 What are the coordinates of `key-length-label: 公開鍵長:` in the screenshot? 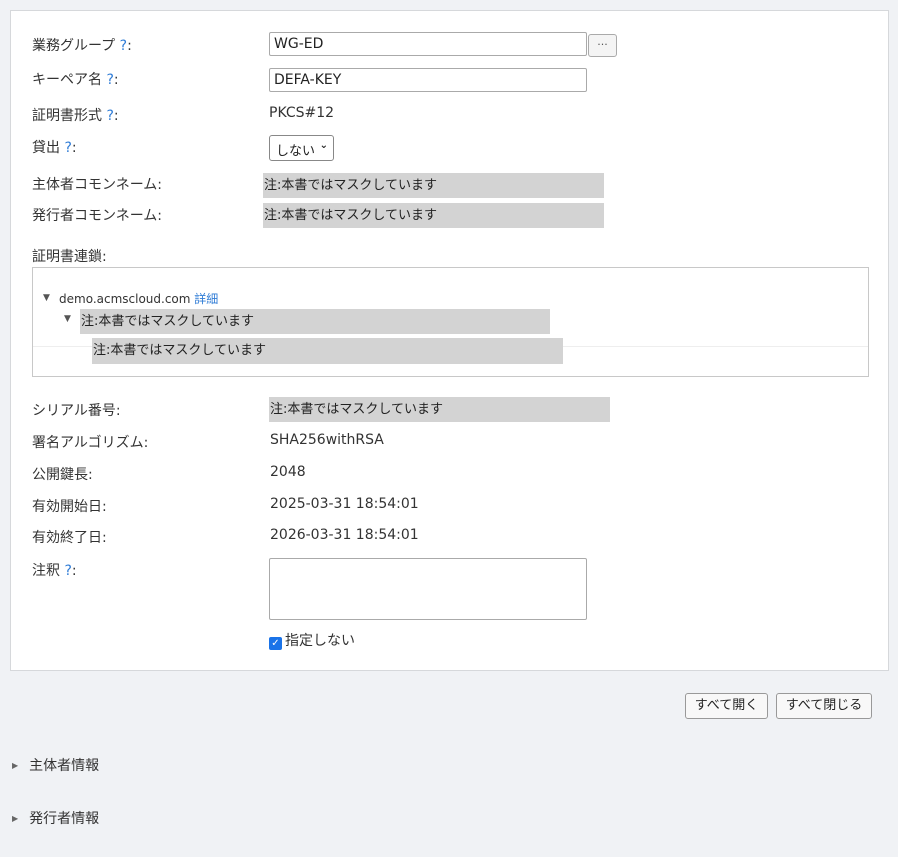 It's located at (62, 475).